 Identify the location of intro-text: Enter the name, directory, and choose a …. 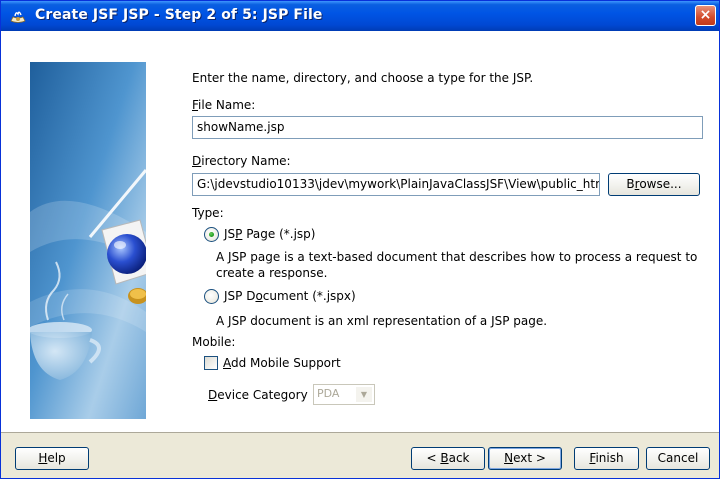
(363, 78).